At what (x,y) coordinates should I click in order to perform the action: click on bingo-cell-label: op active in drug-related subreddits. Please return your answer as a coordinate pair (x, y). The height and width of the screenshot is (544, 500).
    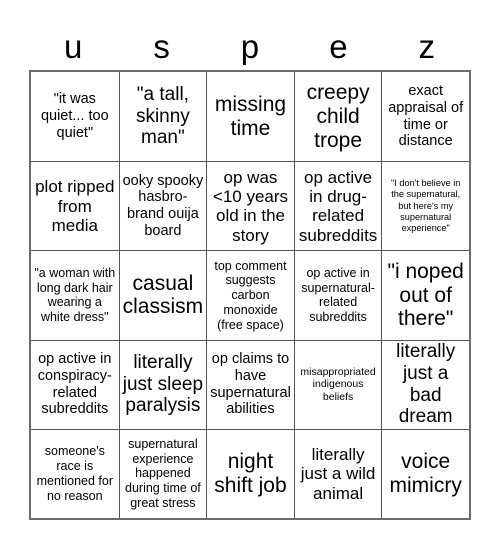
    Looking at the image, I should click on (338, 206).